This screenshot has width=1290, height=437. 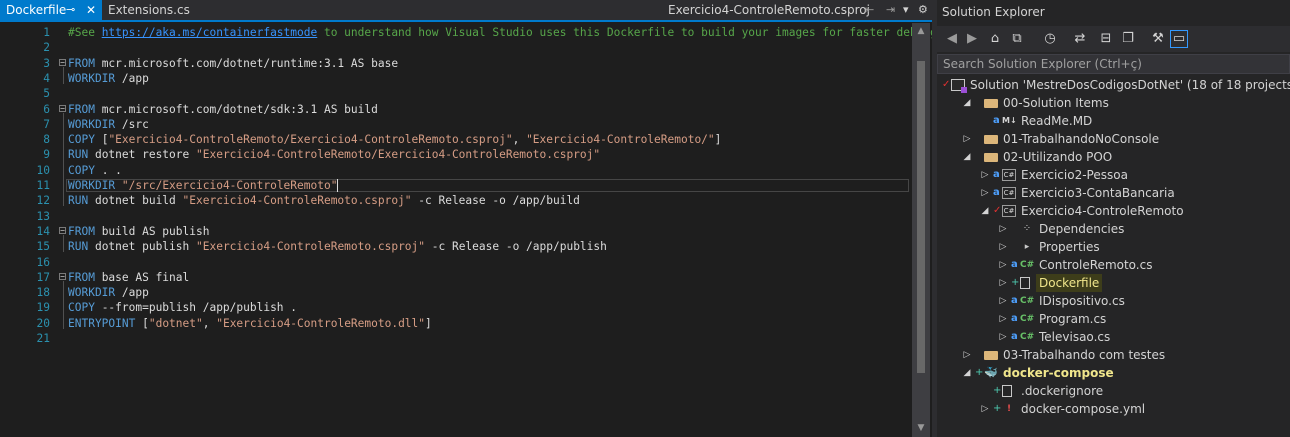 What do you see at coordinates (1082, 301) in the screenshot?
I see `tree-item-label: IDispositivo.cs` at bounding box center [1082, 301].